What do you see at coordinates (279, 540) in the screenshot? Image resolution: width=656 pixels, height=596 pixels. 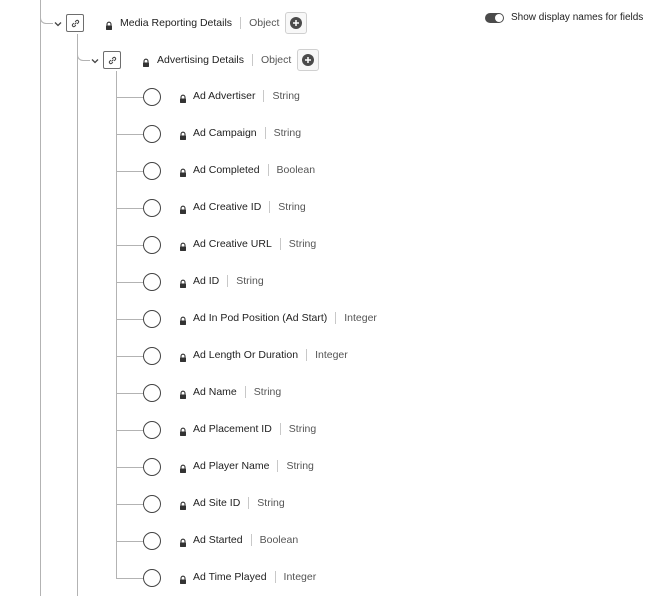 I see `field-type: Boolean` at bounding box center [279, 540].